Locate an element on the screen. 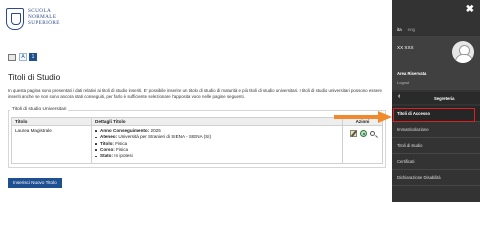 This screenshot has height=240, width=480. menu-item-titoli-di-studio: Titoli di studio is located at coordinates (436, 146).